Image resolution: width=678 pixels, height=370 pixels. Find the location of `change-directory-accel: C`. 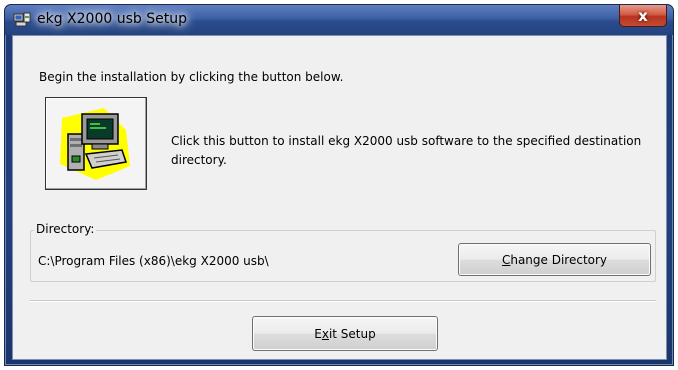

change-directory-accel: C is located at coordinates (506, 259).